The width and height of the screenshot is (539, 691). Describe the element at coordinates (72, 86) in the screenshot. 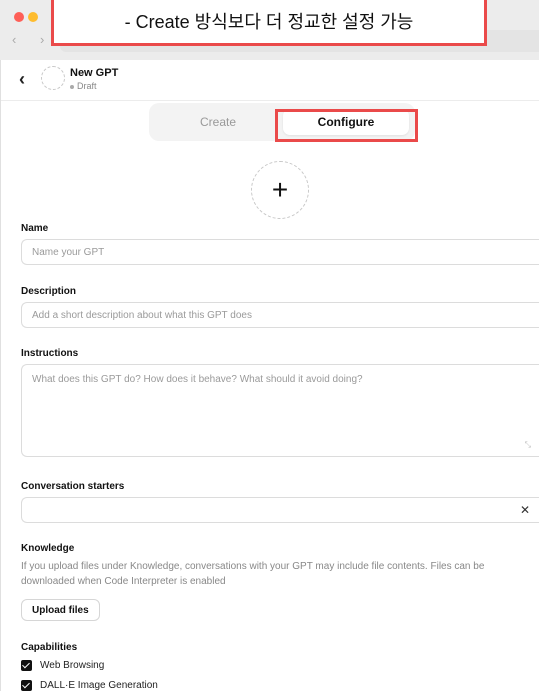

I see `status-dot-icon` at that location.